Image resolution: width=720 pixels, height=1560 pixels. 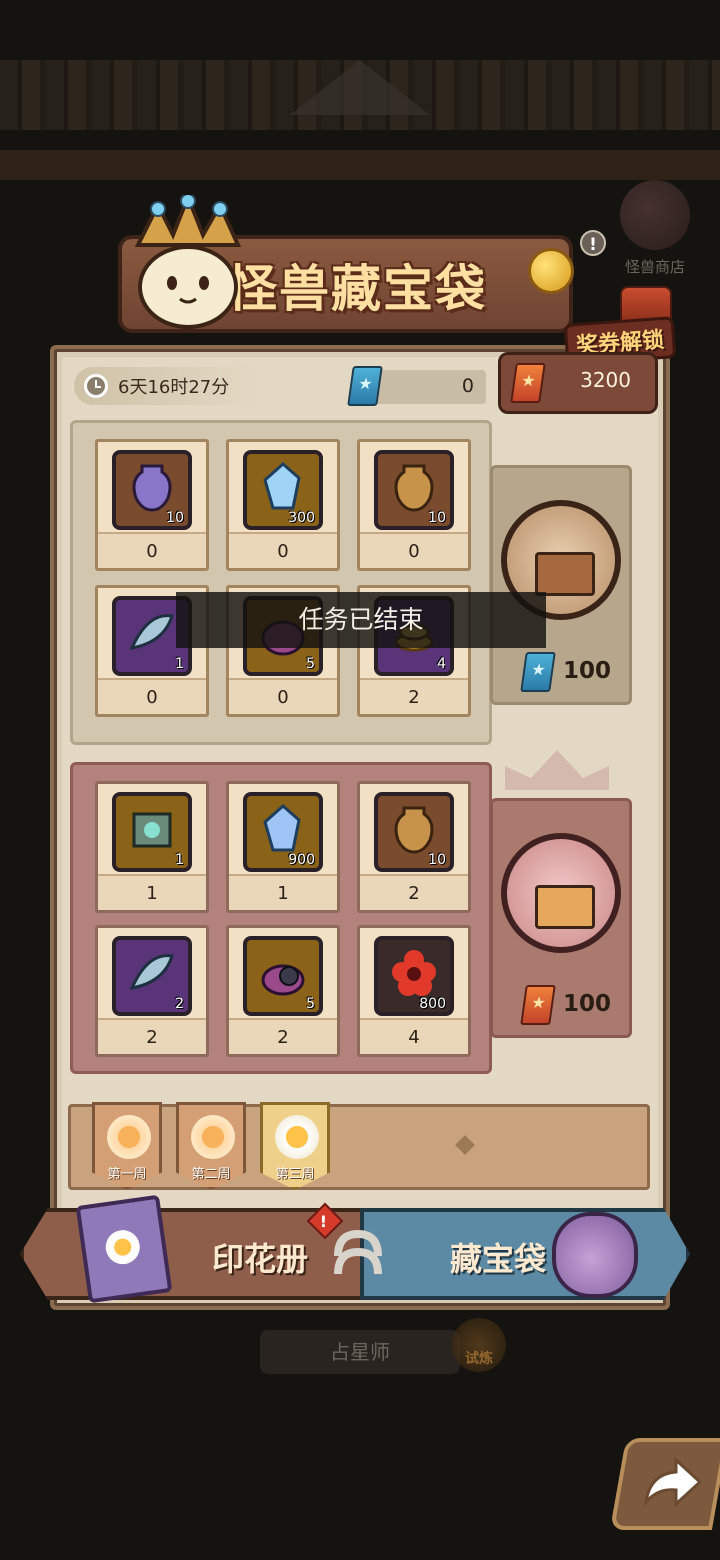 What do you see at coordinates (654, 267) in the screenshot?
I see `shop-label: 怪兽商店` at bounding box center [654, 267].